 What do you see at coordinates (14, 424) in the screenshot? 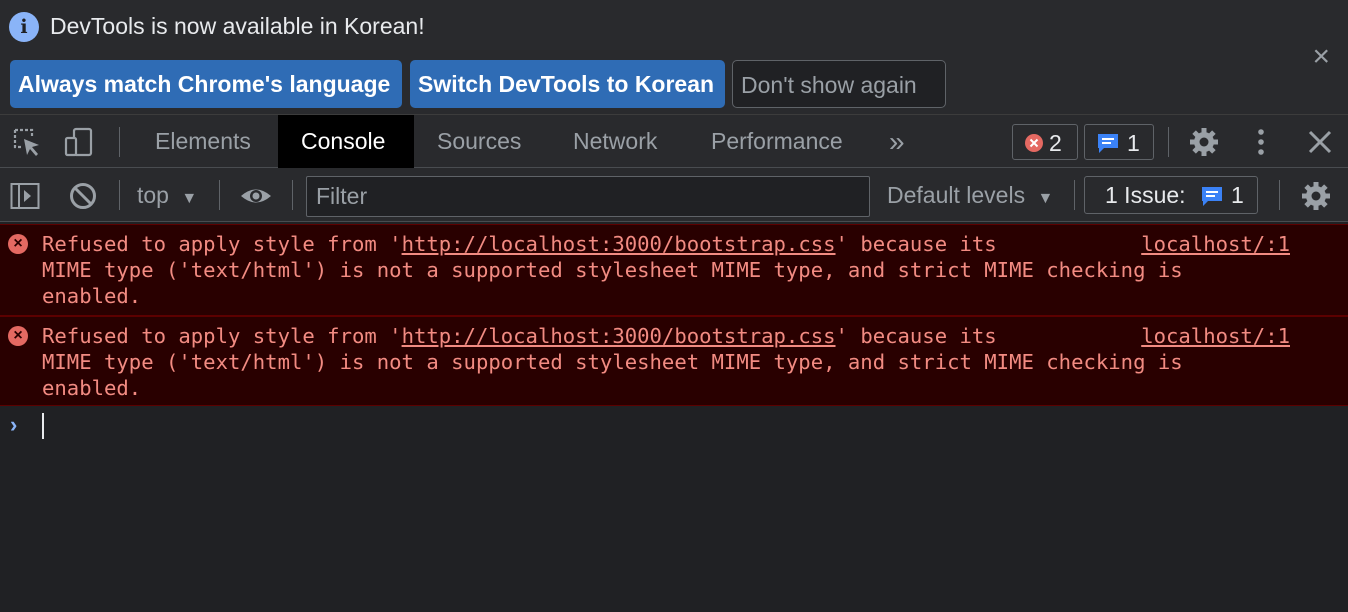
I see `console-prompt-icon: ›` at bounding box center [14, 424].